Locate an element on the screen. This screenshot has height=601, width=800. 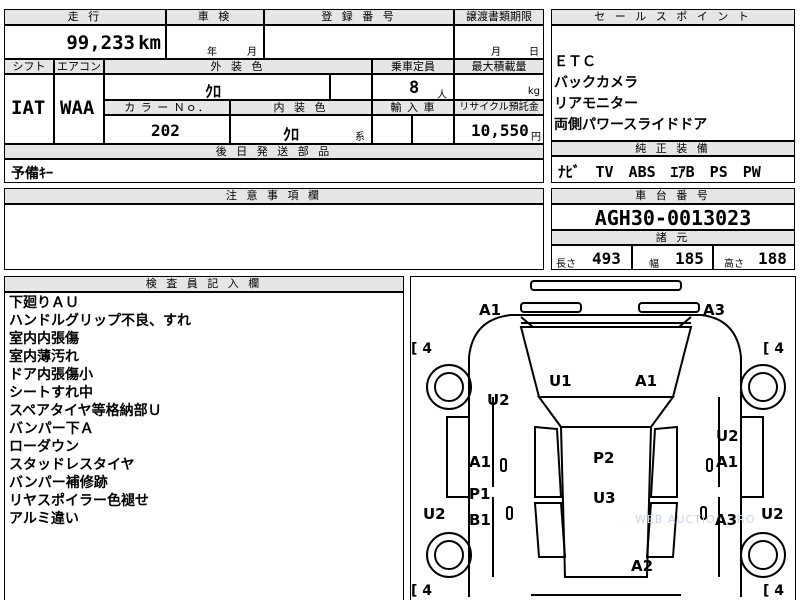
shift-cell: IAT is located at coordinates (29, 109).